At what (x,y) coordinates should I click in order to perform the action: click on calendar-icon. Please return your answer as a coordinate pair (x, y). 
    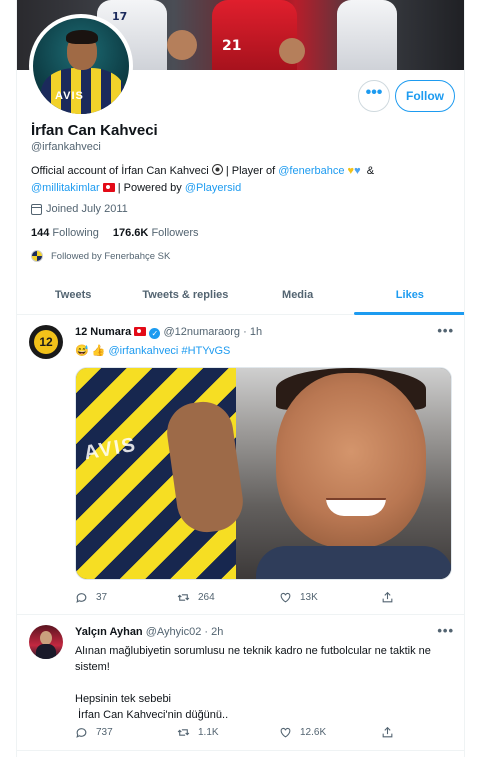
    Looking at the image, I should click on (36, 209).